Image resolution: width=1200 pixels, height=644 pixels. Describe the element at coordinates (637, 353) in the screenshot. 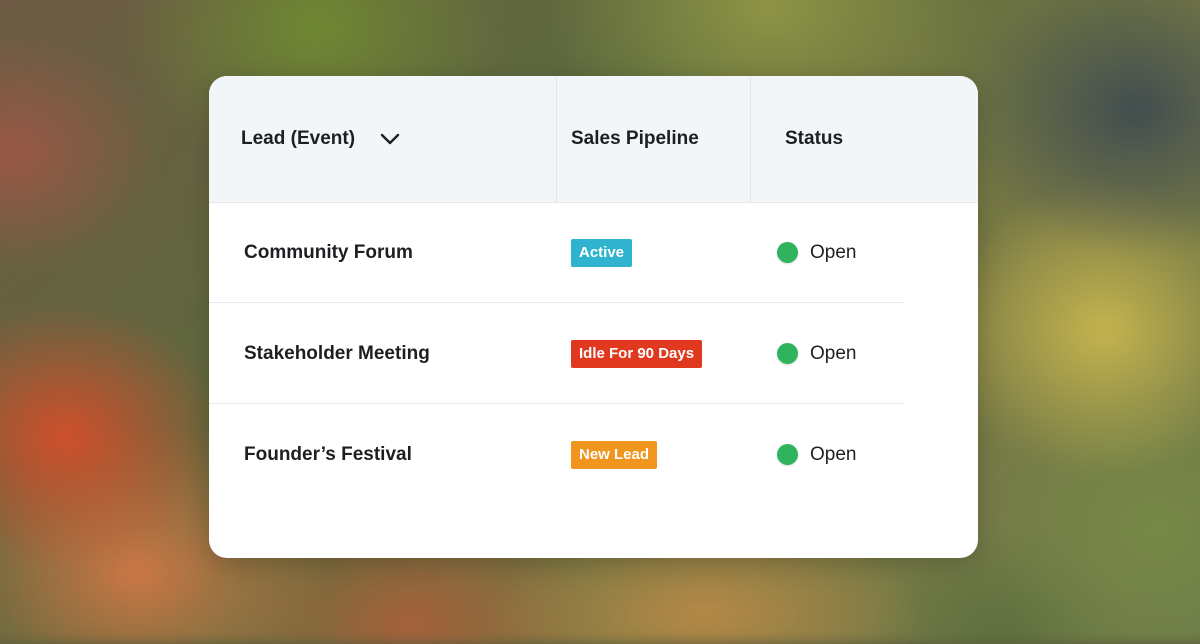

I see `pipeline-badge: Idle For 90 Days` at that location.